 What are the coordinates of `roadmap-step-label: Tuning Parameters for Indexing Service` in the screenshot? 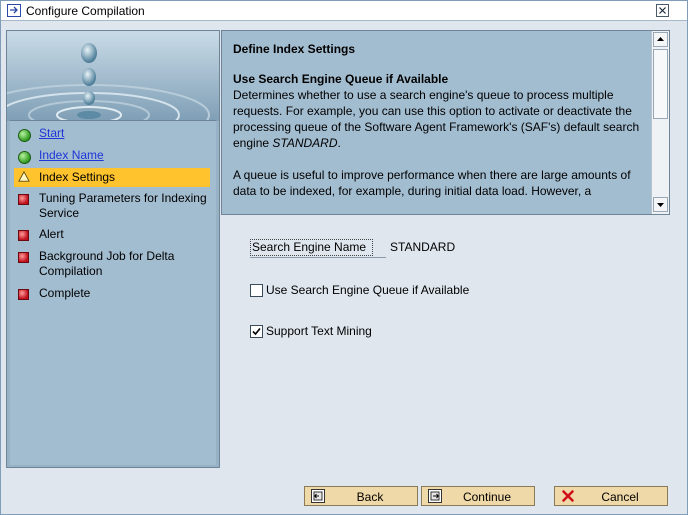 It's located at (123, 205).